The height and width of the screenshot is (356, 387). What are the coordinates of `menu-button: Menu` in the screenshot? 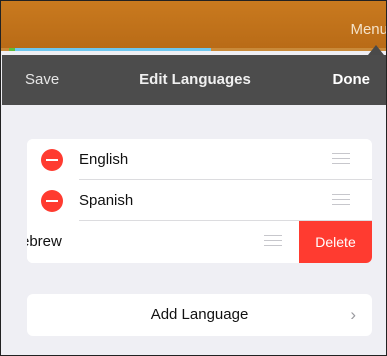 It's located at (368, 29).